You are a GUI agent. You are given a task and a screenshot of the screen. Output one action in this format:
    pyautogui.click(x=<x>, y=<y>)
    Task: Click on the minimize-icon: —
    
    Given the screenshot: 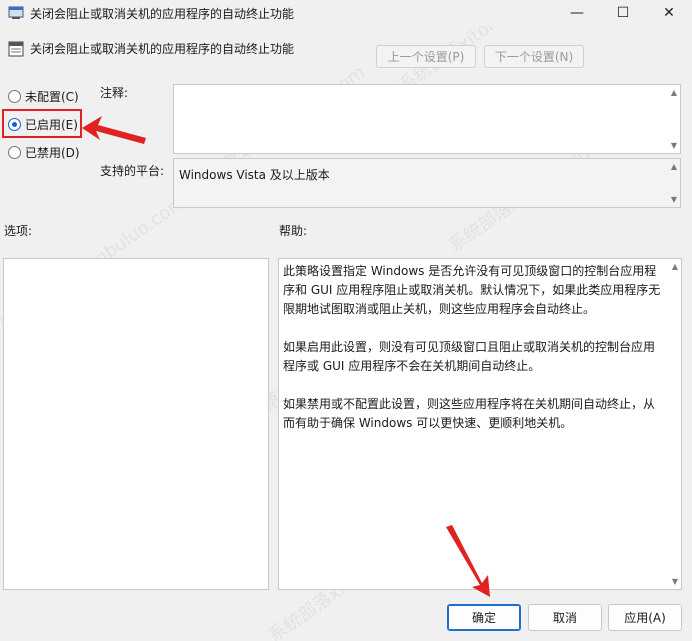 What is the action you would take?
    pyautogui.click(x=577, y=13)
    